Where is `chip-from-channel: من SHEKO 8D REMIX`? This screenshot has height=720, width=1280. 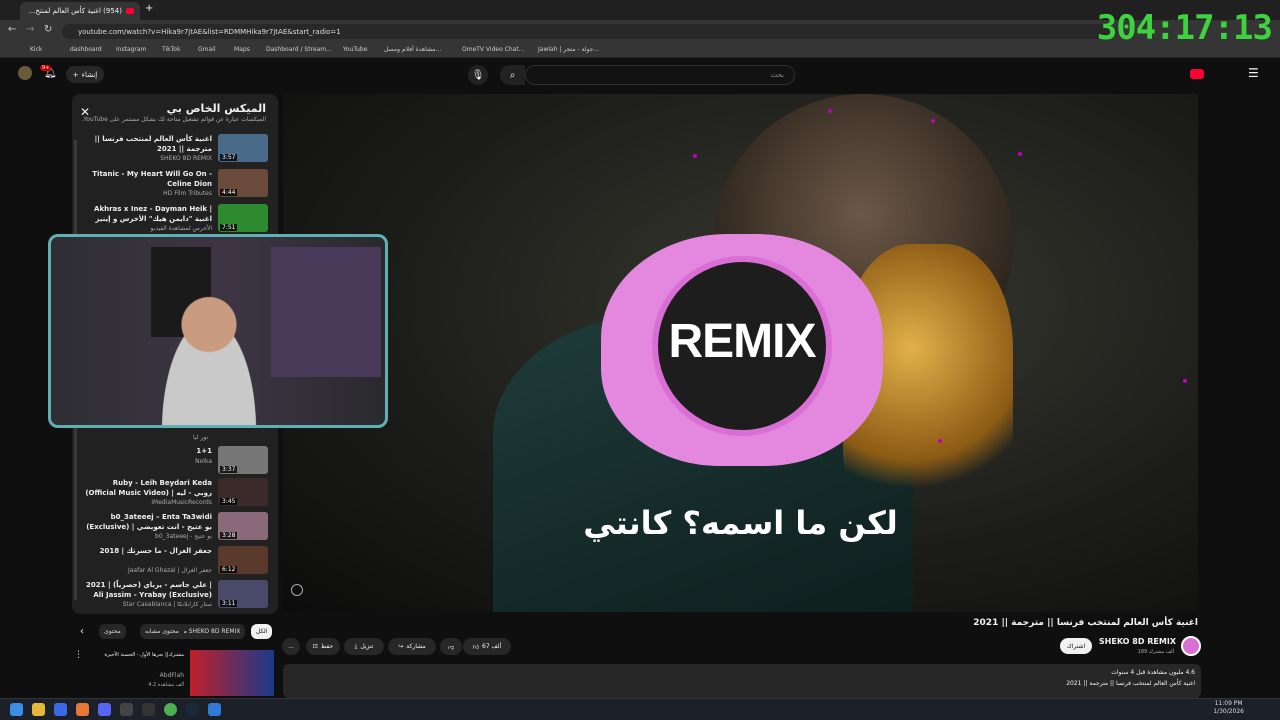 chip-from-channel: من SHEKO 8D REMIX is located at coordinates (210, 631).